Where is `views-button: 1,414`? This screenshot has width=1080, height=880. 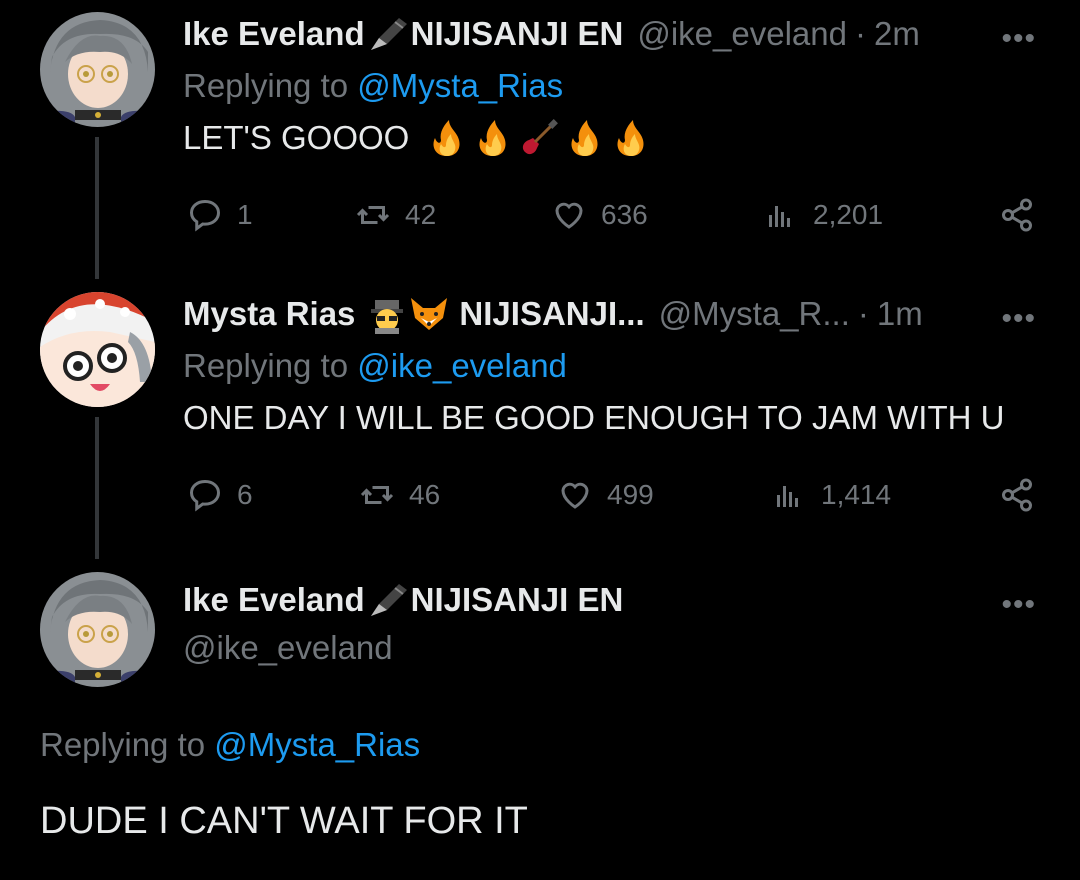 views-button: 1,414 is located at coordinates (831, 495).